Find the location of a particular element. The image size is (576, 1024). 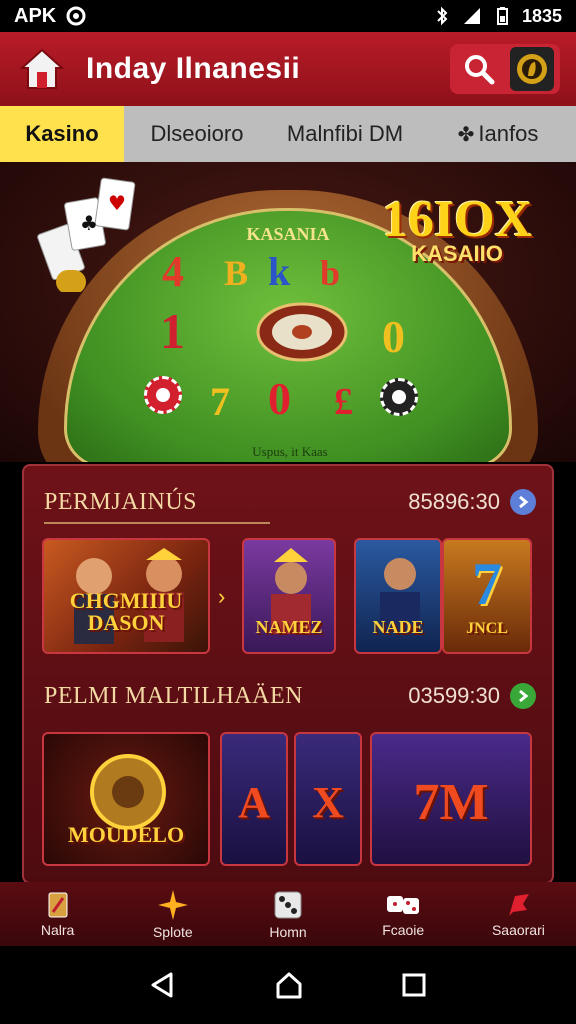

game-title: X is located at coordinates (328, 802).